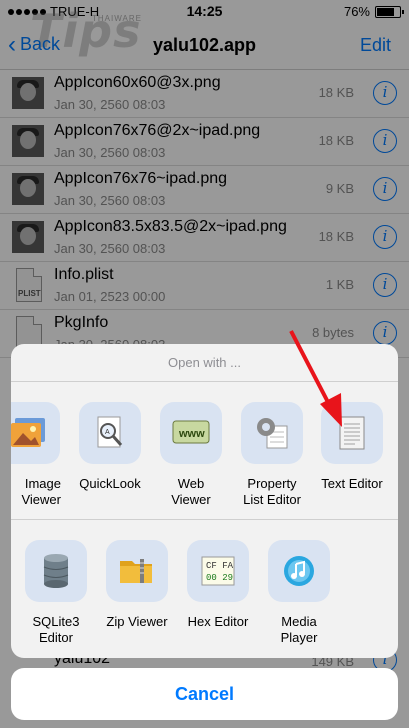 The image size is (409, 728). Describe the element at coordinates (218, 621) in the screenshot. I see `app-label: Hex Editor` at that location.